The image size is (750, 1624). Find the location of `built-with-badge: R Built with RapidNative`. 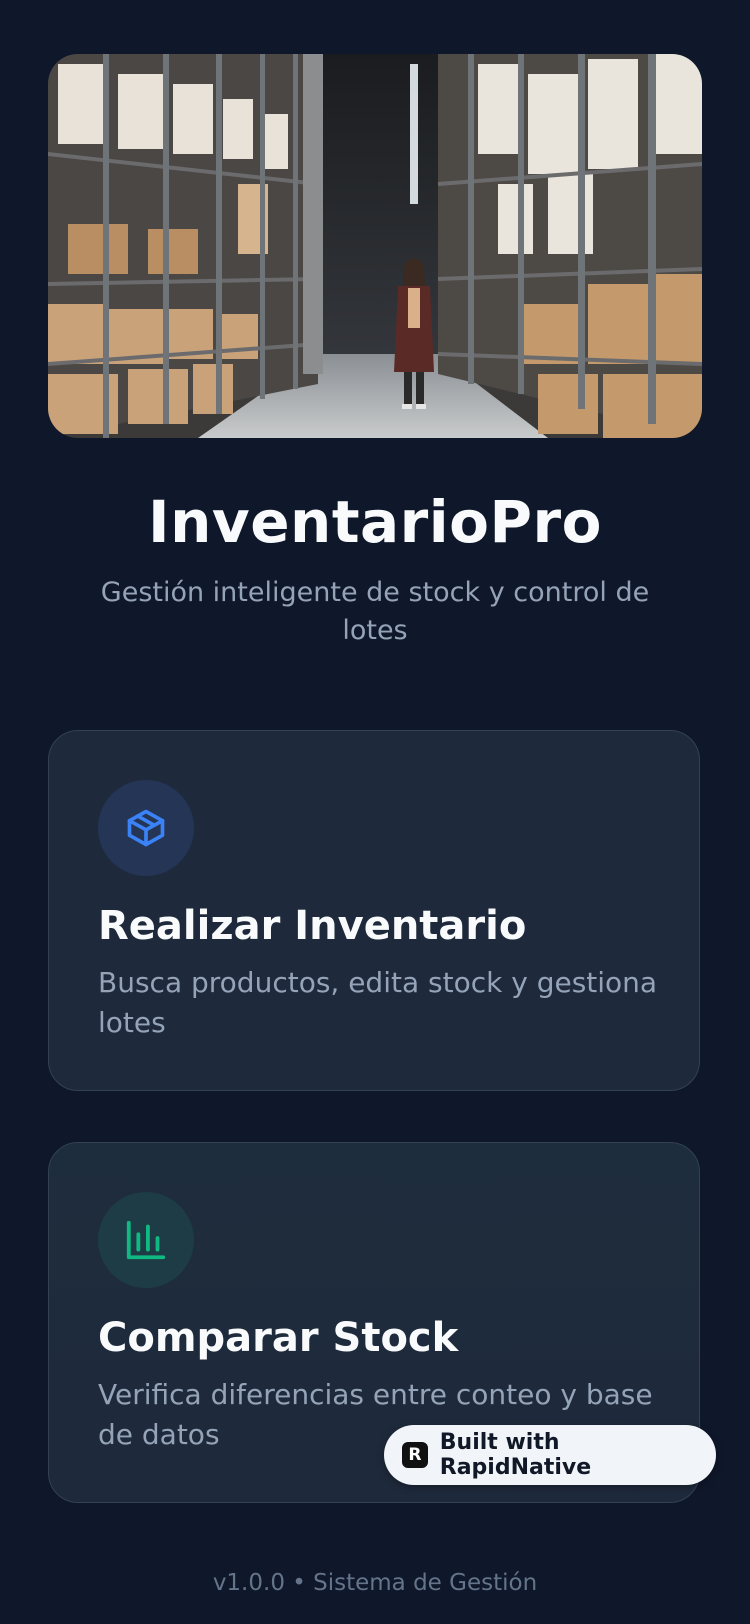

built-with-badge: R Built with RapidNative is located at coordinates (550, 1455).